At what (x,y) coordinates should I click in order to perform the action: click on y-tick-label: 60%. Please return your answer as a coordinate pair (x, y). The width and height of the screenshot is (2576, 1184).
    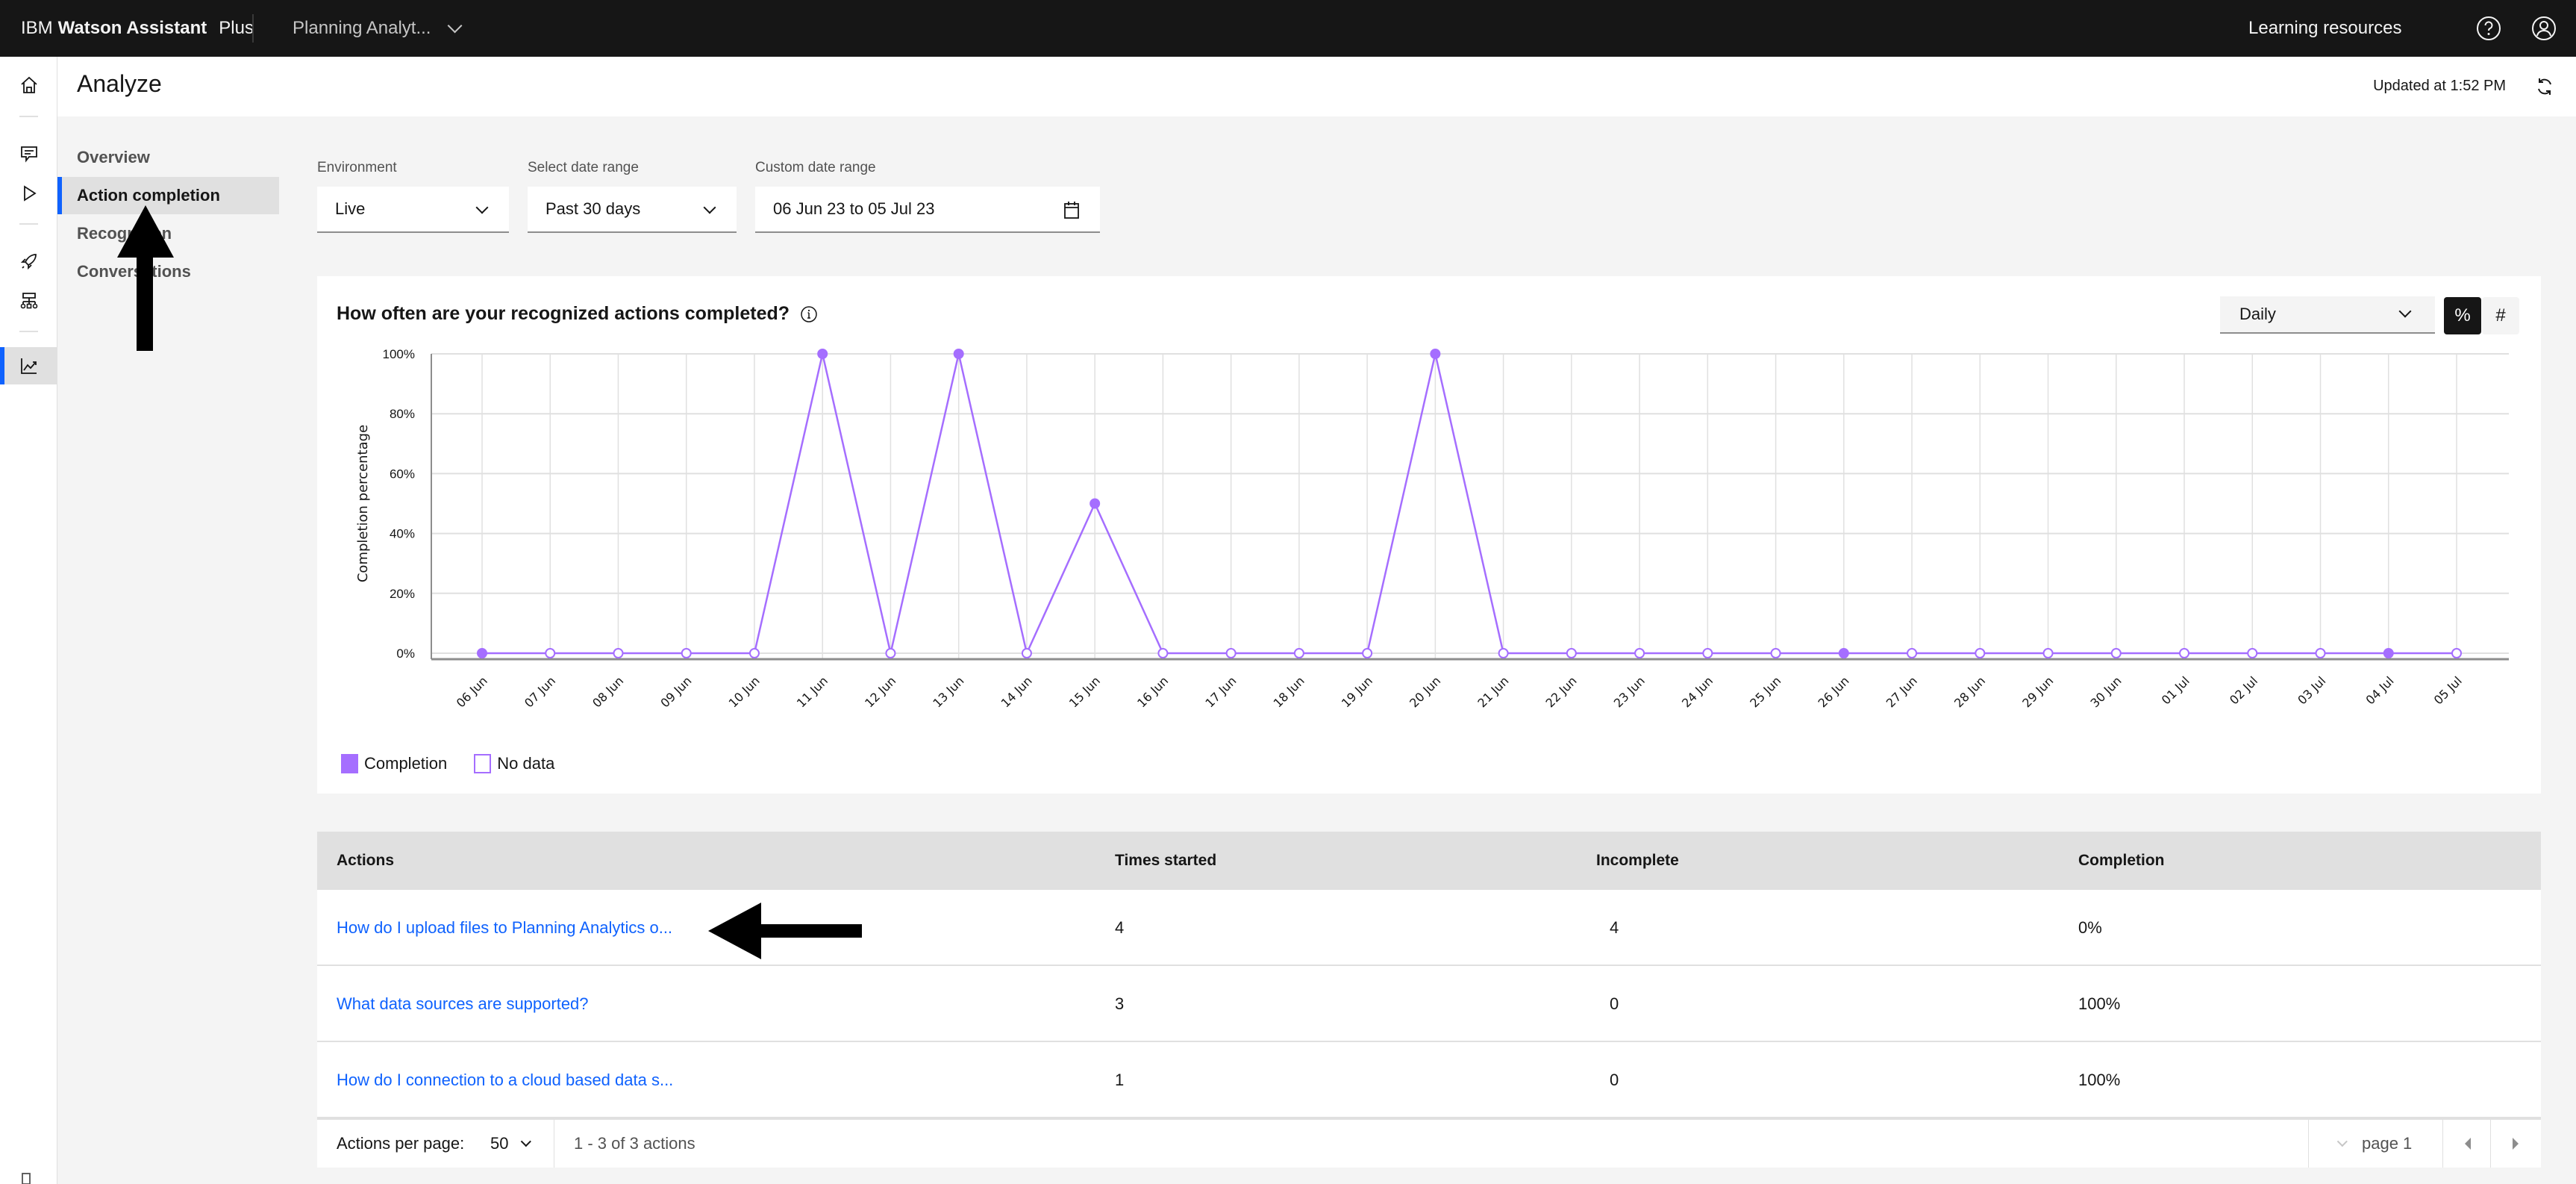
    Looking at the image, I should click on (402, 474).